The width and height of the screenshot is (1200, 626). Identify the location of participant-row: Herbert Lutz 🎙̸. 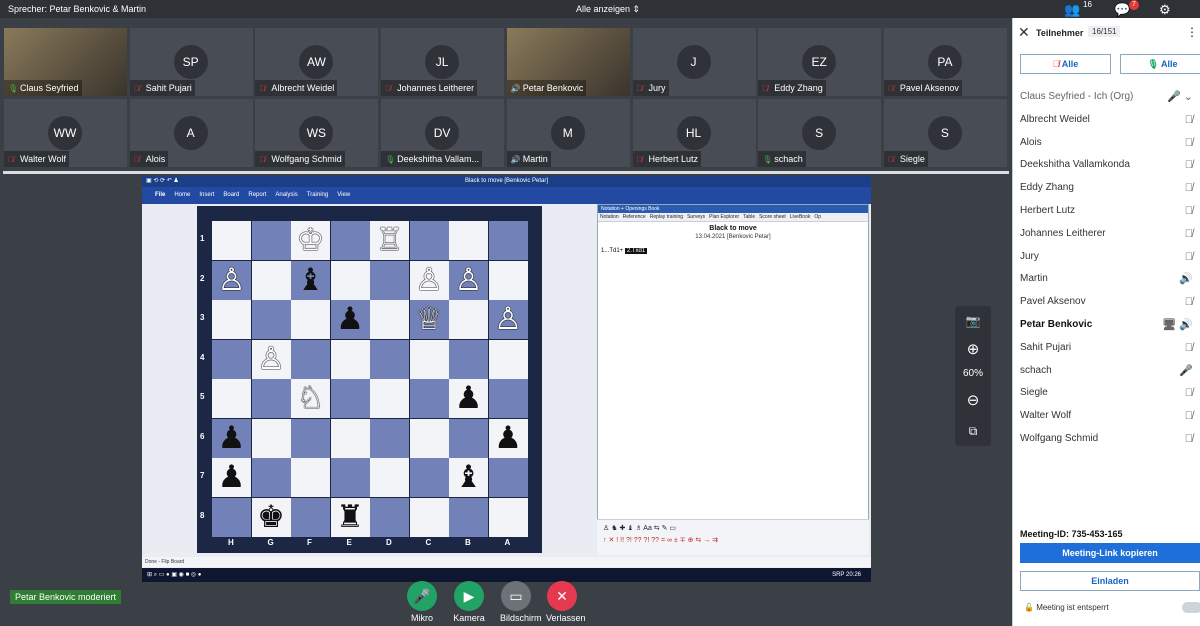
(1106, 211).